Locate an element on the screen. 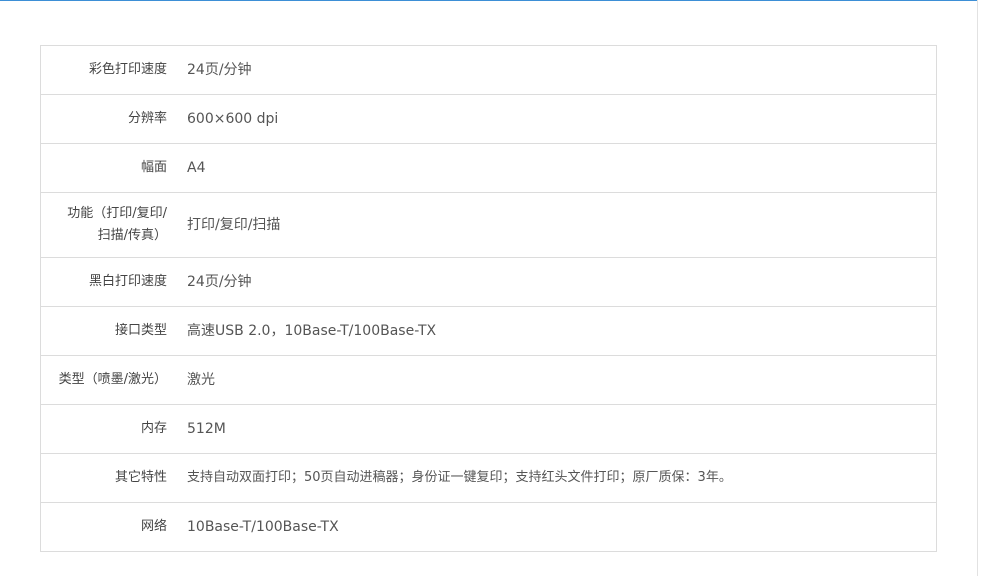 The width and height of the screenshot is (983, 576). spec-row-color-print-speed: 彩色打印速度 24页/分钟 is located at coordinates (488, 70).